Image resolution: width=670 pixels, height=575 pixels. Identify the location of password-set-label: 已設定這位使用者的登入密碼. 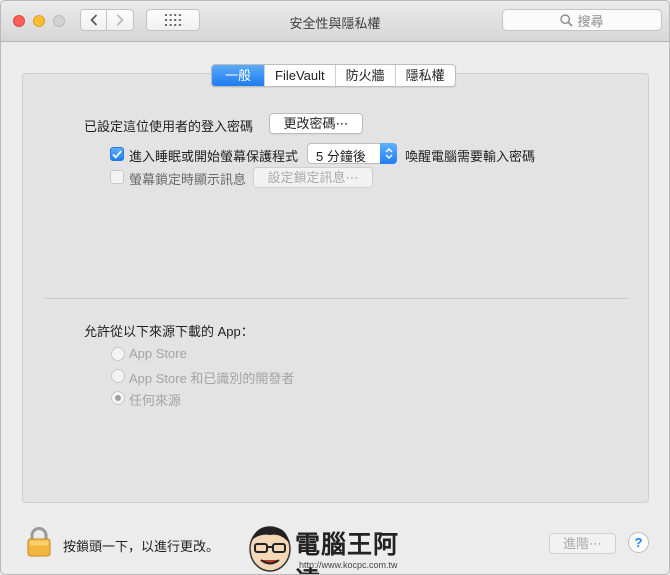
(169, 126).